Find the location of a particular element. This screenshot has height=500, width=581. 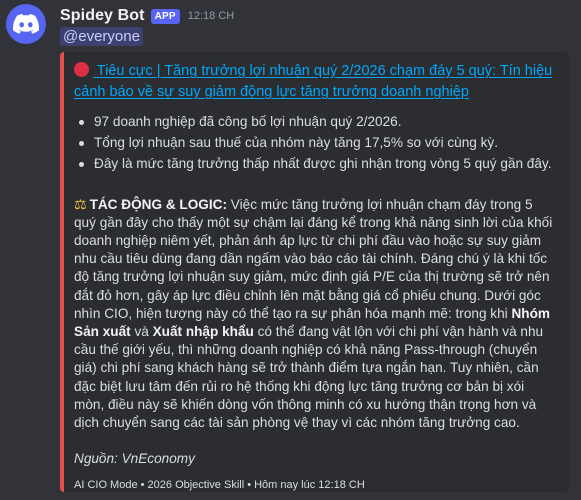

message-header: Spidey Bot APP 12:18 CH is located at coordinates (147, 16).